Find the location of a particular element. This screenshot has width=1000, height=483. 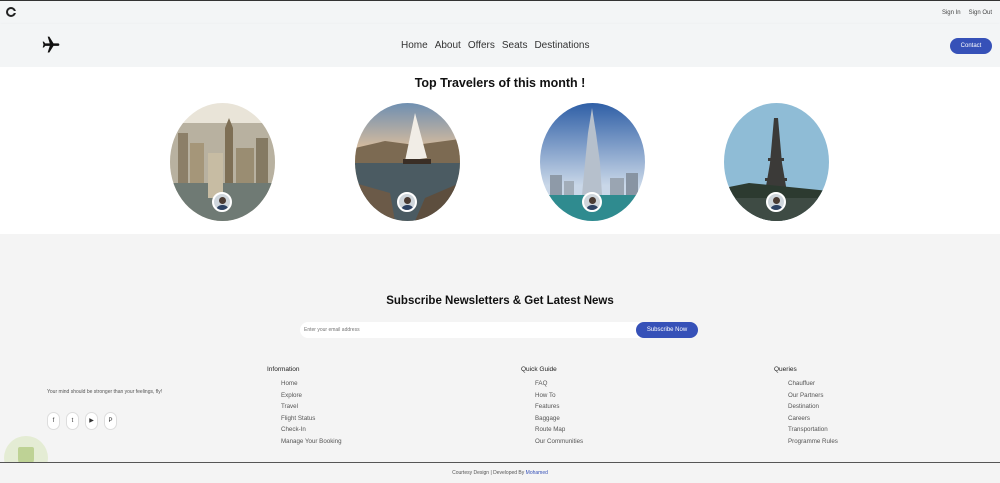

footer-link: Home is located at coordinates (311, 383).